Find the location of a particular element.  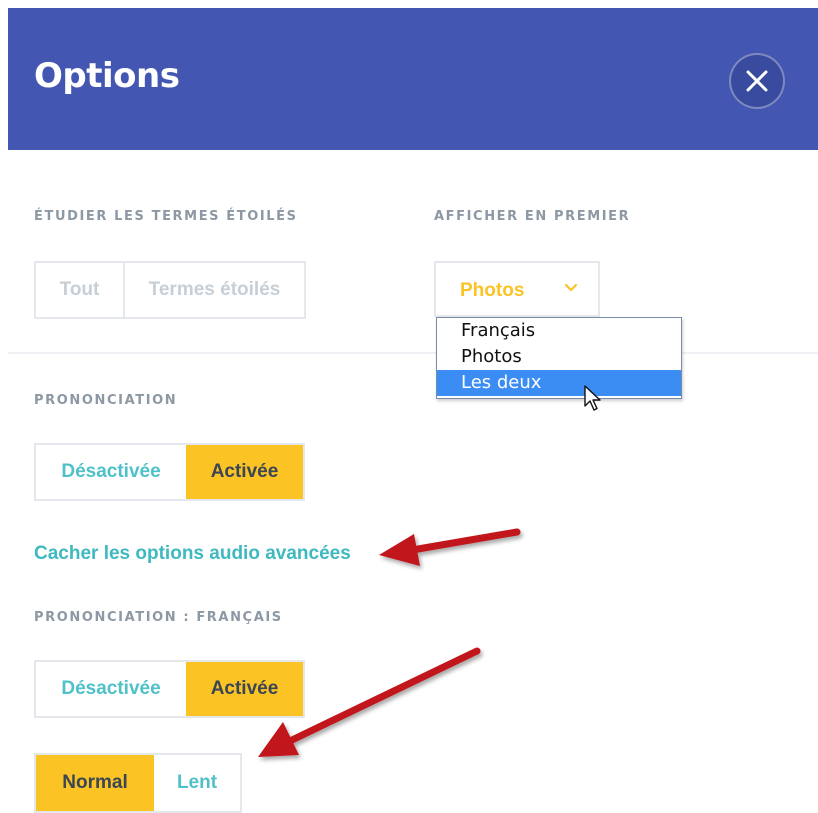

close-button is located at coordinates (757, 81).